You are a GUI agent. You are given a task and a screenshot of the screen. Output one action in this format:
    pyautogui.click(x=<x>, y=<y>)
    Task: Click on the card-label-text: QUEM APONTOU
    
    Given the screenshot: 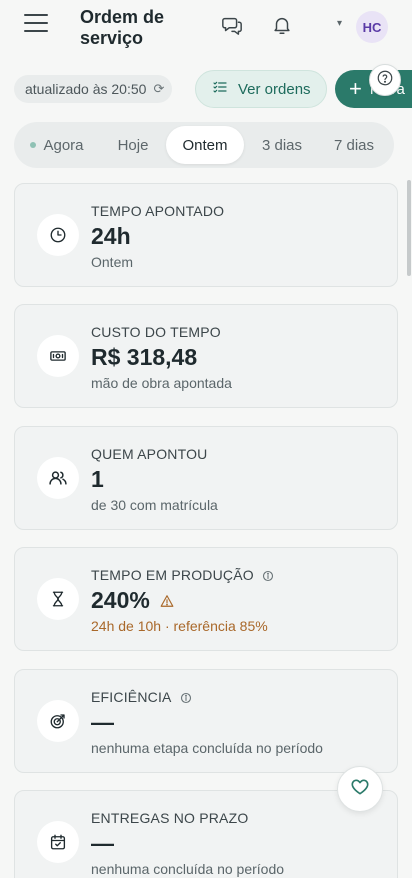 What is the action you would take?
    pyautogui.click(x=149, y=454)
    